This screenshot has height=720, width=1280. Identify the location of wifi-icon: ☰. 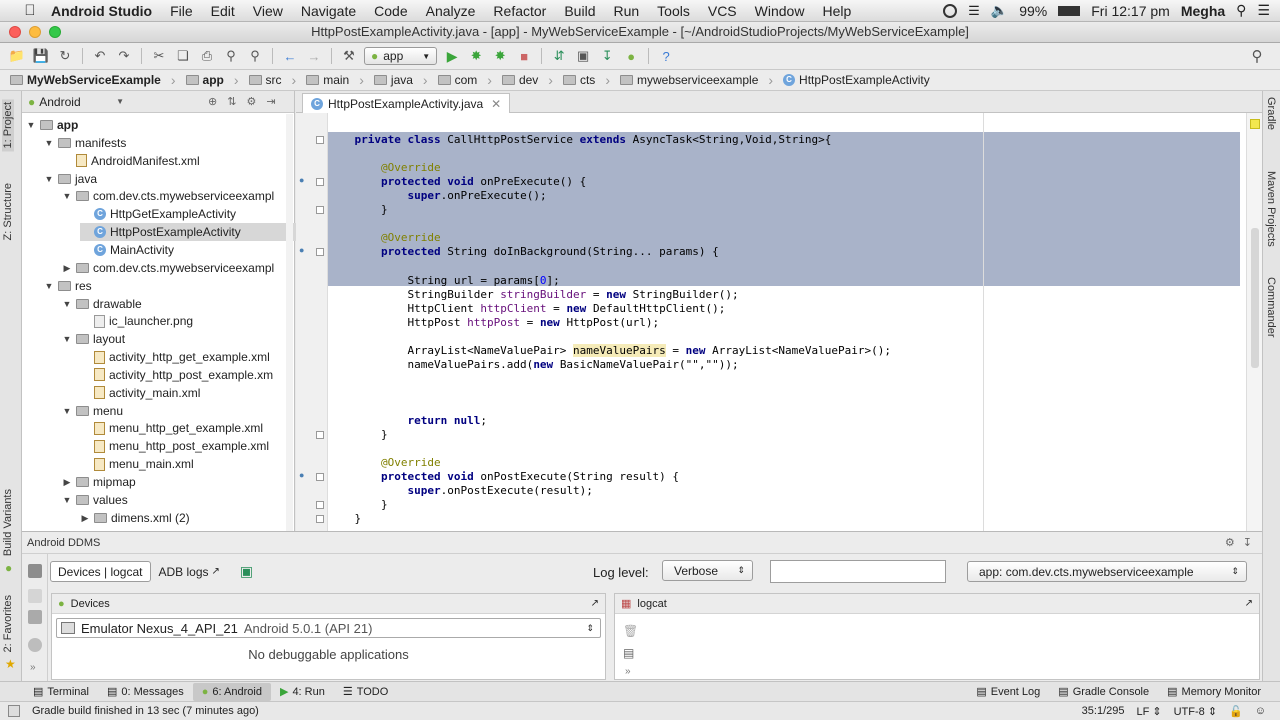
(974, 11).